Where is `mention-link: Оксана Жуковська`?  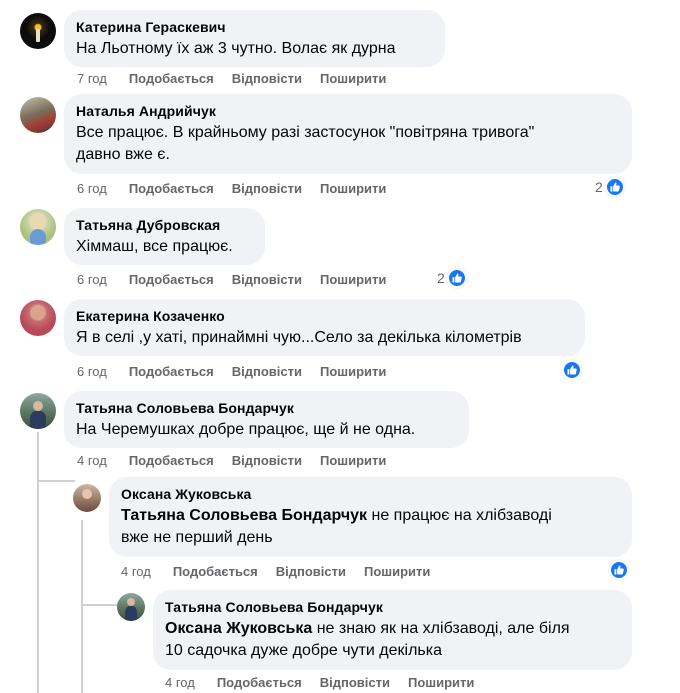 mention-link: Оксана Жуковська is located at coordinates (238, 628).